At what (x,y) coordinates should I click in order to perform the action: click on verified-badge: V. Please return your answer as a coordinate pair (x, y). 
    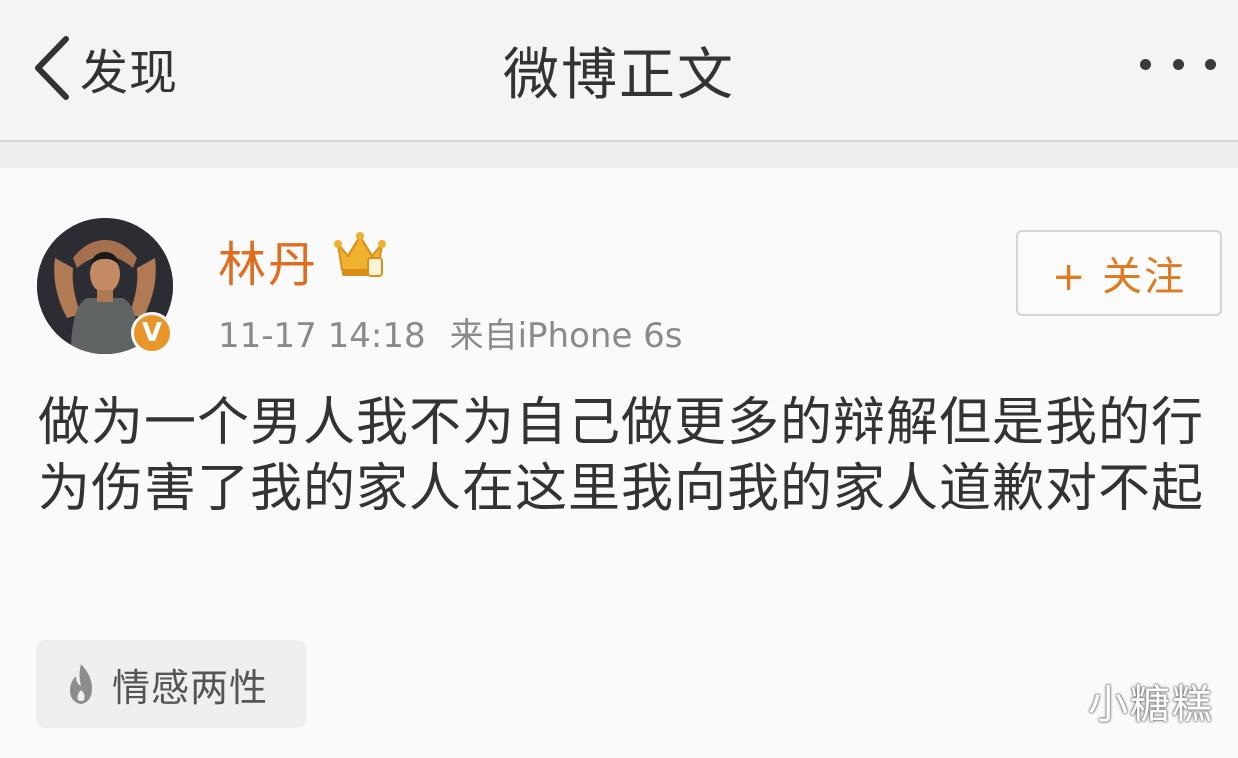
    Looking at the image, I should click on (152, 333).